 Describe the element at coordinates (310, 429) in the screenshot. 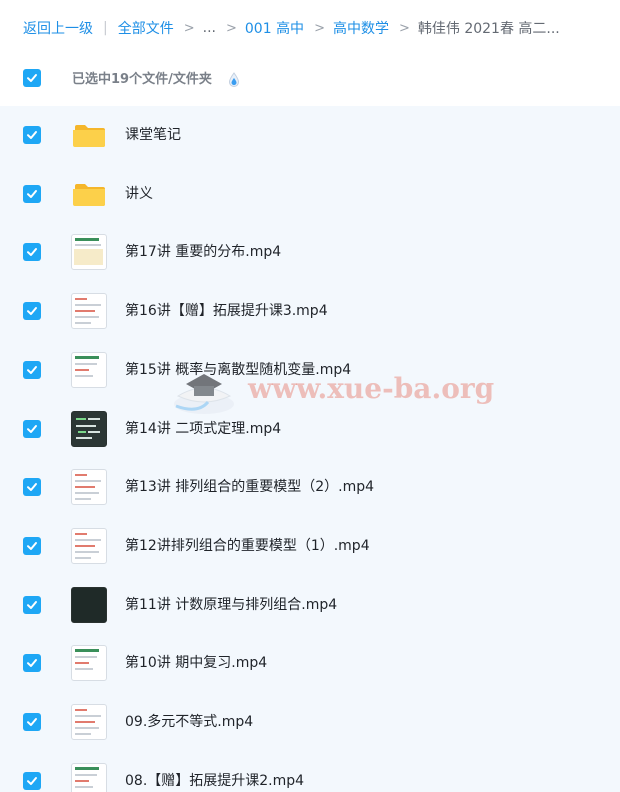

I see `file-row: 第14讲 二项式定理.mp4` at that location.